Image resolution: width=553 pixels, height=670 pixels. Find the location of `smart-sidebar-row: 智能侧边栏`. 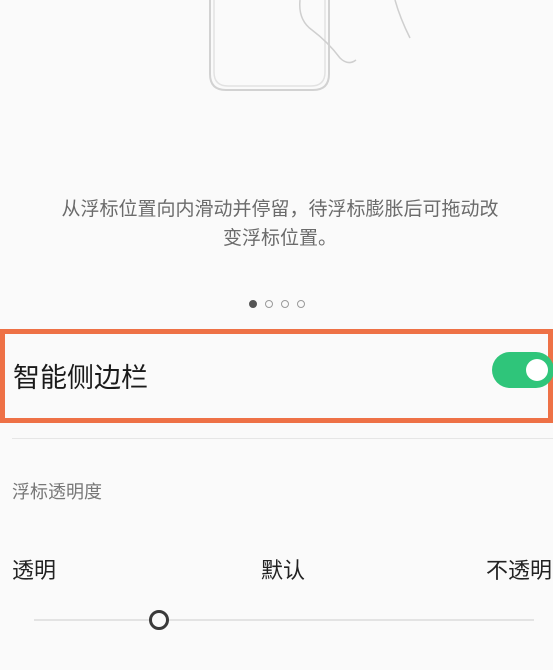

smart-sidebar-row: 智能侧边栏 is located at coordinates (276, 376).